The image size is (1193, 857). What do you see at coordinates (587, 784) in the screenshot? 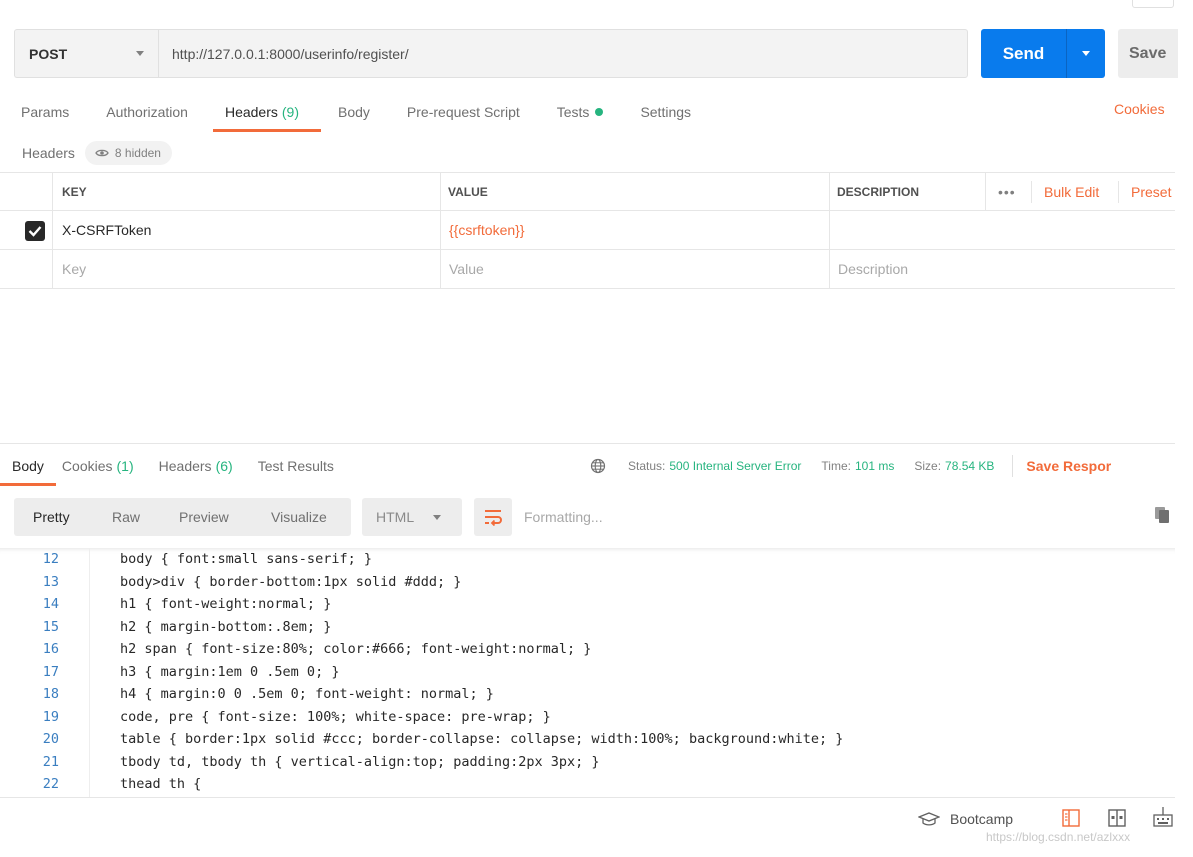
I see `code-line: 22 thead th {` at bounding box center [587, 784].